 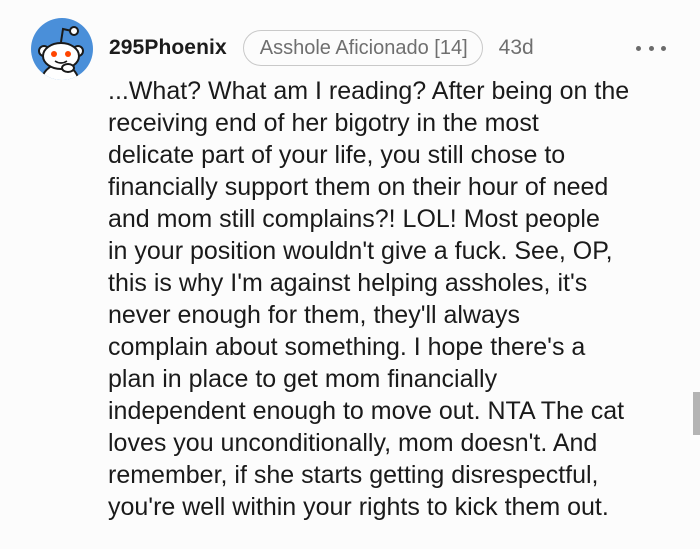 What do you see at coordinates (303, 379) in the screenshot?
I see `comment-body-line: plan in place to get mom financially` at bounding box center [303, 379].